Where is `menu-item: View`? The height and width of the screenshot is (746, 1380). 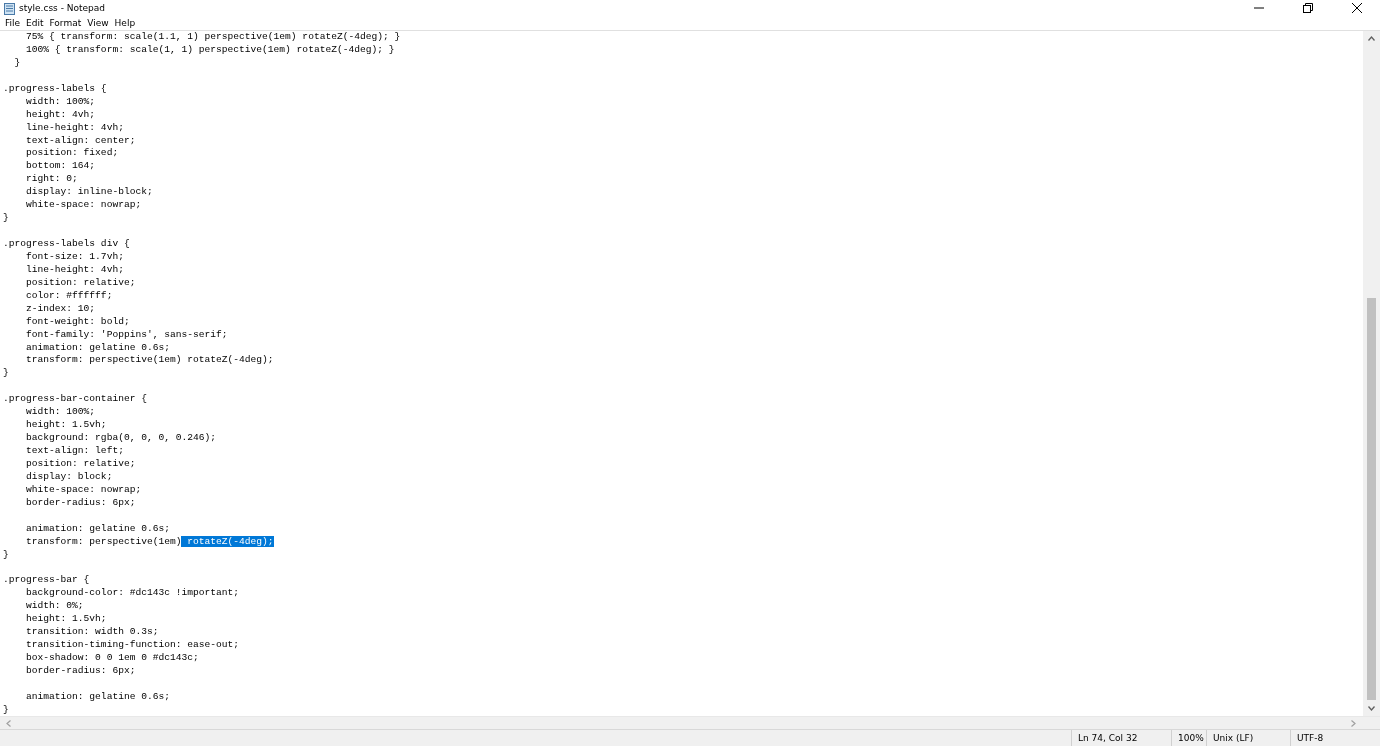 menu-item: View is located at coordinates (98, 23).